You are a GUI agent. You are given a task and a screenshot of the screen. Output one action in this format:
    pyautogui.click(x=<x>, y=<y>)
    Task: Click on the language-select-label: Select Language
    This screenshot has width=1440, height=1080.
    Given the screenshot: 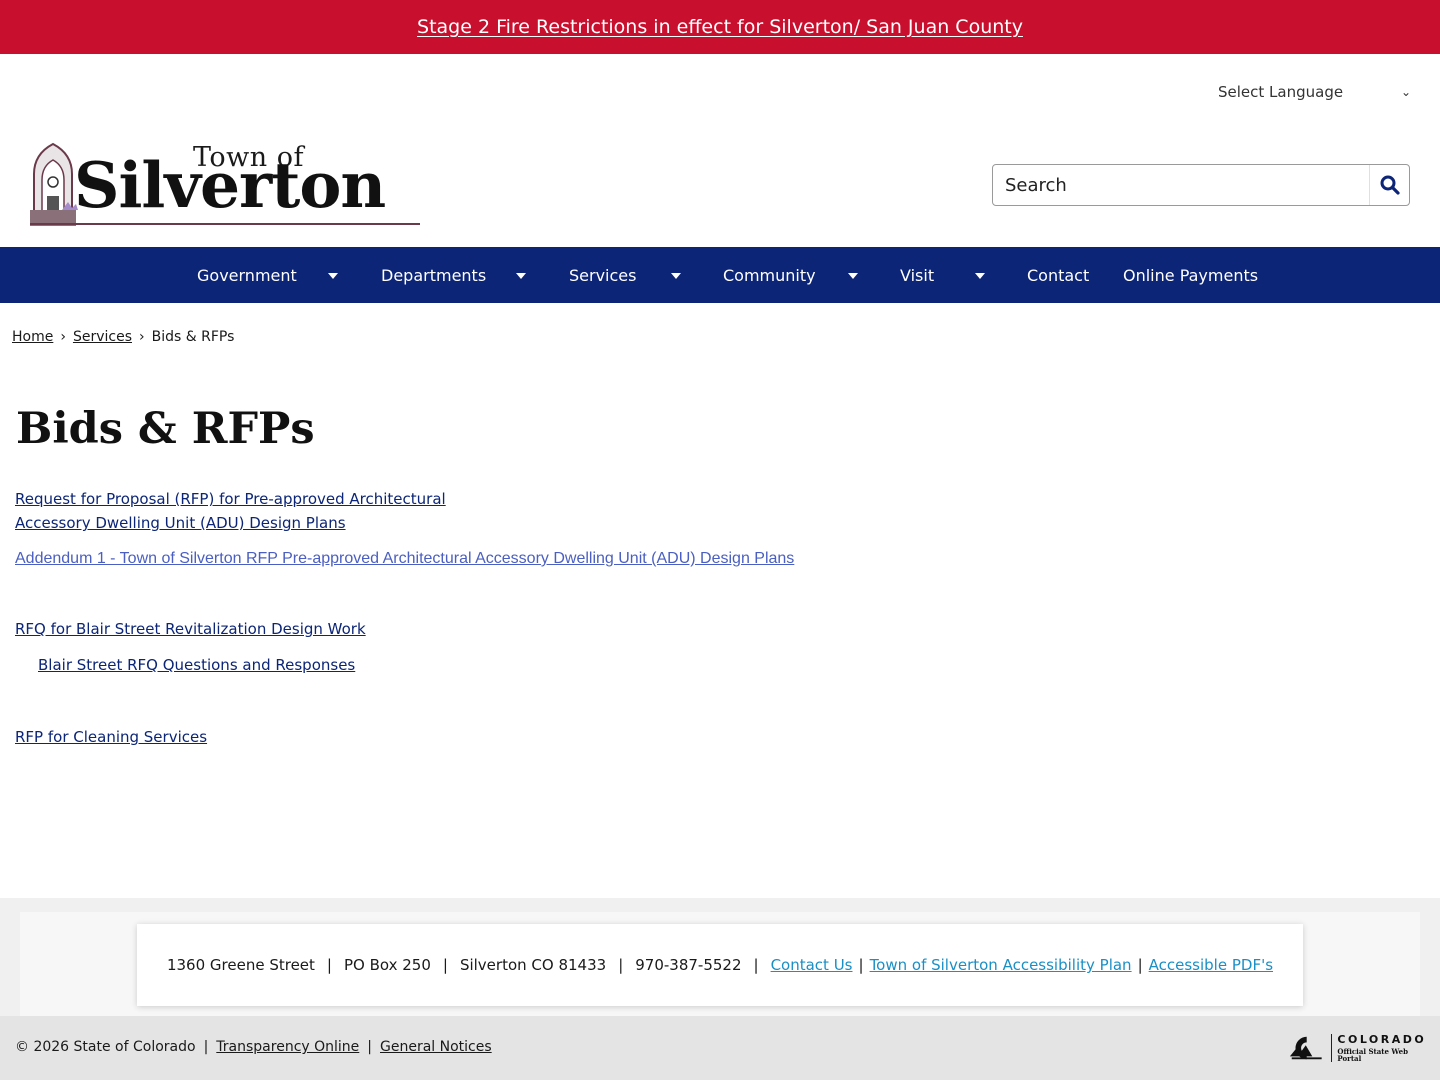 What is the action you would take?
    pyautogui.click(x=1281, y=92)
    